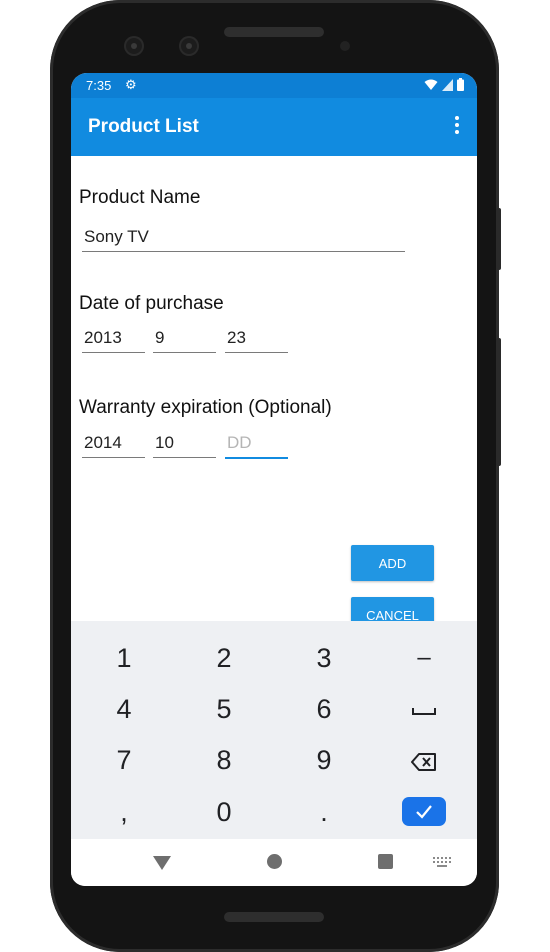 The image size is (550, 952). Describe the element at coordinates (424, 658) in the screenshot. I see `key-minus: –` at that location.